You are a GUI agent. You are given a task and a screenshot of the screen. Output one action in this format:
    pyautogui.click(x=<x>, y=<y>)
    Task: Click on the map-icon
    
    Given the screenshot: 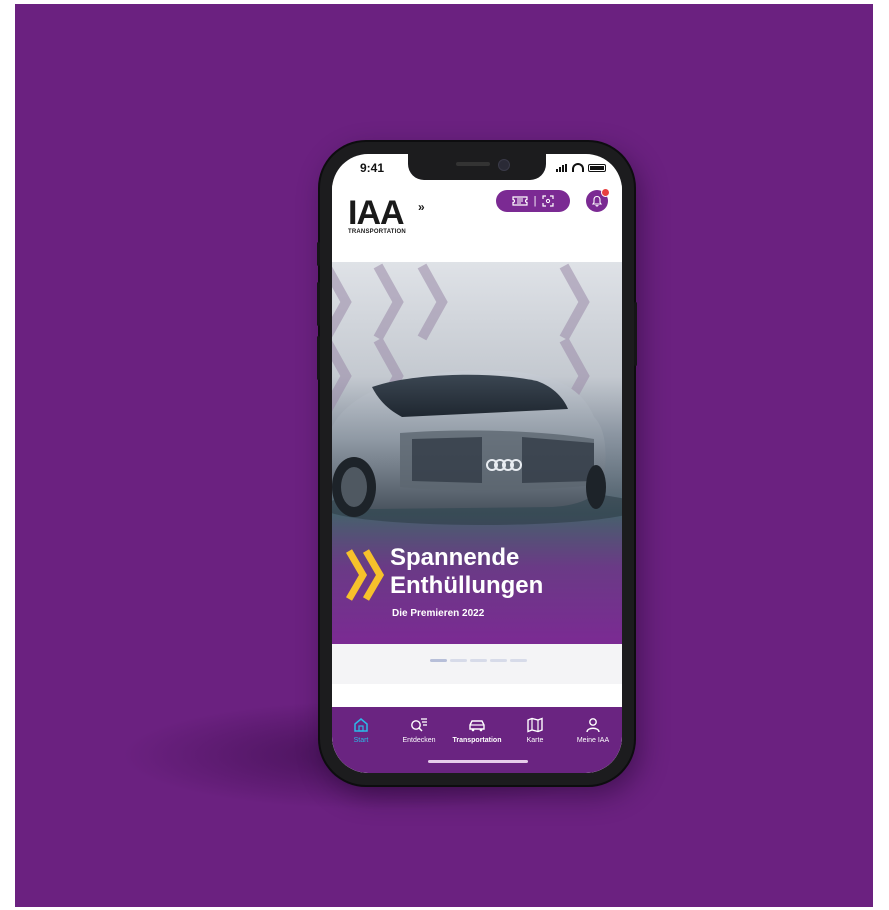 What is the action you would take?
    pyautogui.click(x=535, y=725)
    